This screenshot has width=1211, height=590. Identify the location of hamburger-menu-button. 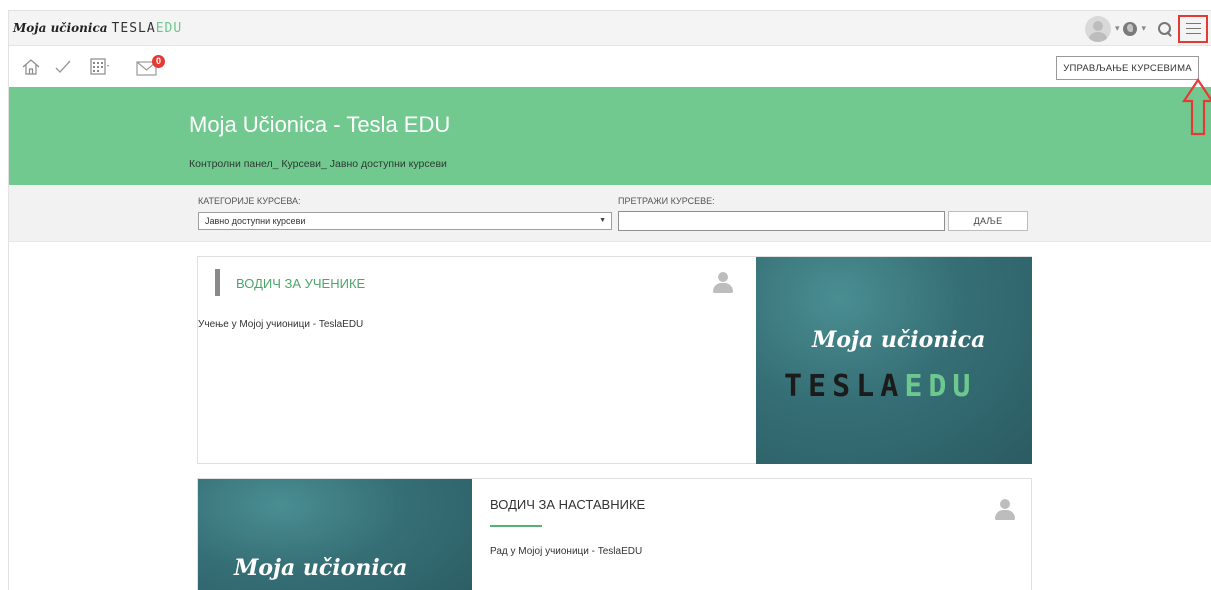
(1193, 28).